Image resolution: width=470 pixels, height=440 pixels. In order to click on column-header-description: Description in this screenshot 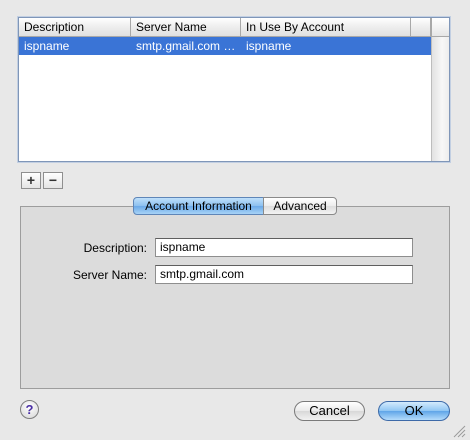, I will do `click(75, 27)`.